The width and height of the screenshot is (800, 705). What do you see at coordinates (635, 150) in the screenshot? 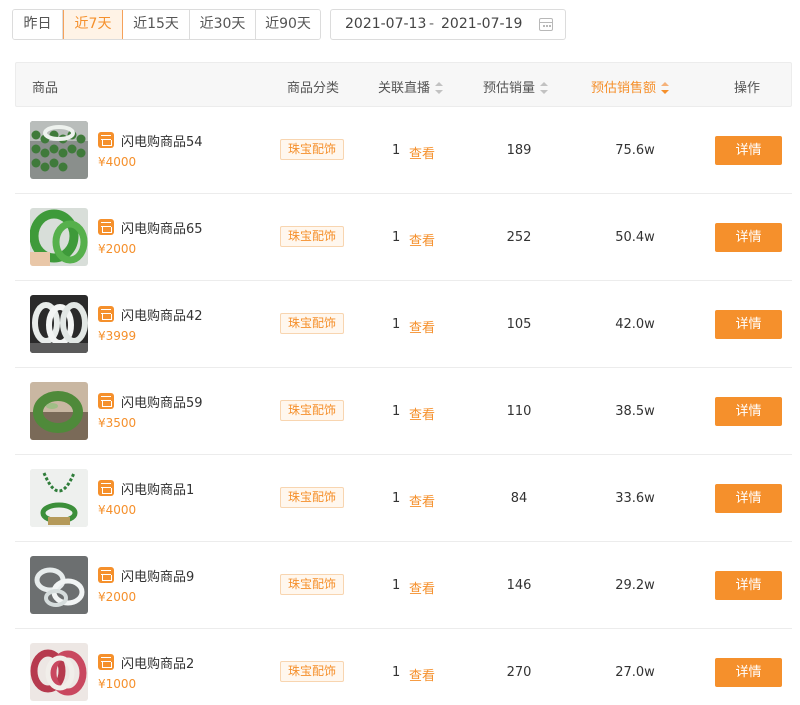
I see `estimated-amount: 75.6w` at bounding box center [635, 150].